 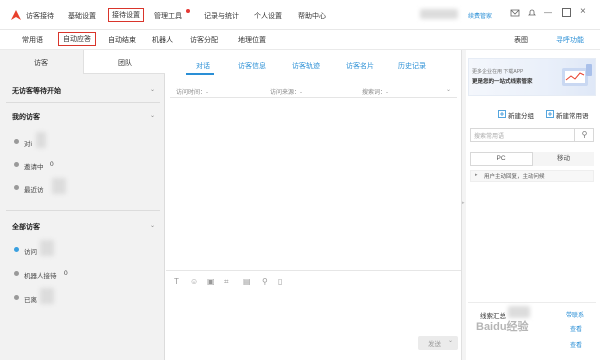 What do you see at coordinates (200, 74) in the screenshot?
I see `active-tab-underline` at bounding box center [200, 74].